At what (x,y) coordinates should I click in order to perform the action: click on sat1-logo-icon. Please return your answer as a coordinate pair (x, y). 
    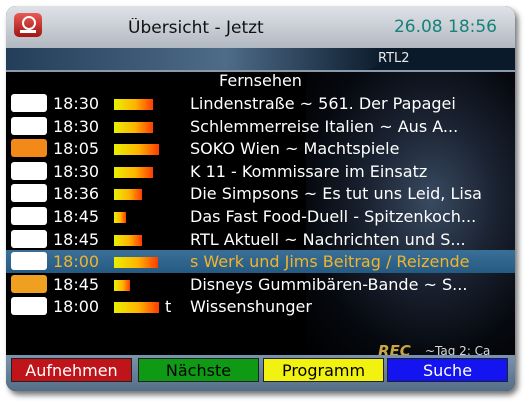
    Looking at the image, I should click on (29, 170).